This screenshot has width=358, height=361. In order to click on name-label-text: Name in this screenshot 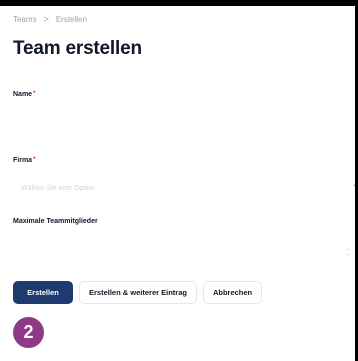, I will do `click(23, 94)`.